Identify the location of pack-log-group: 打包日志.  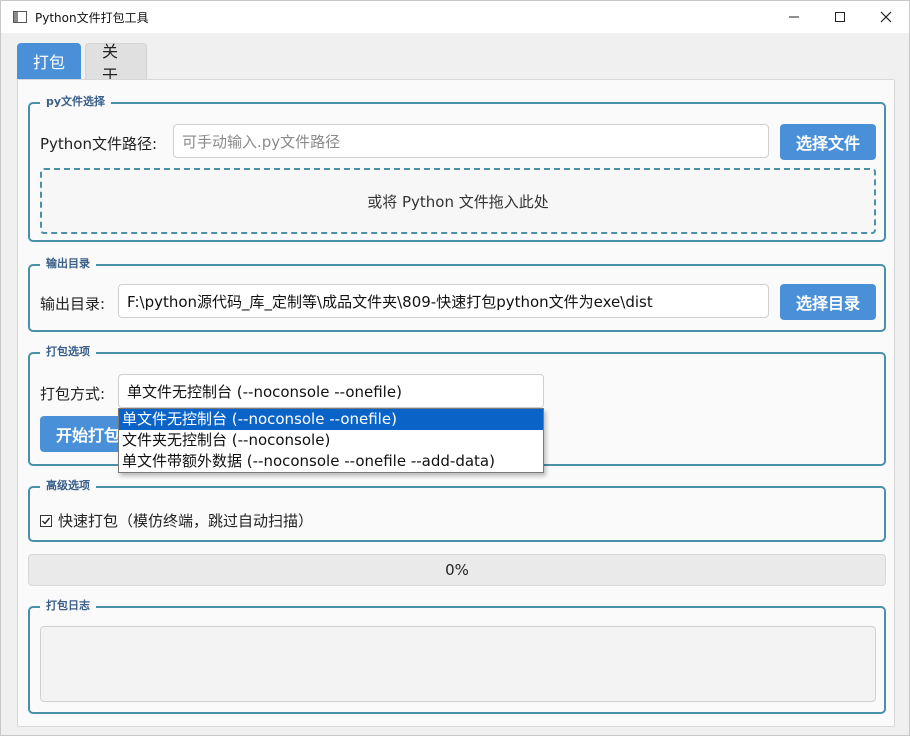
(457, 656).